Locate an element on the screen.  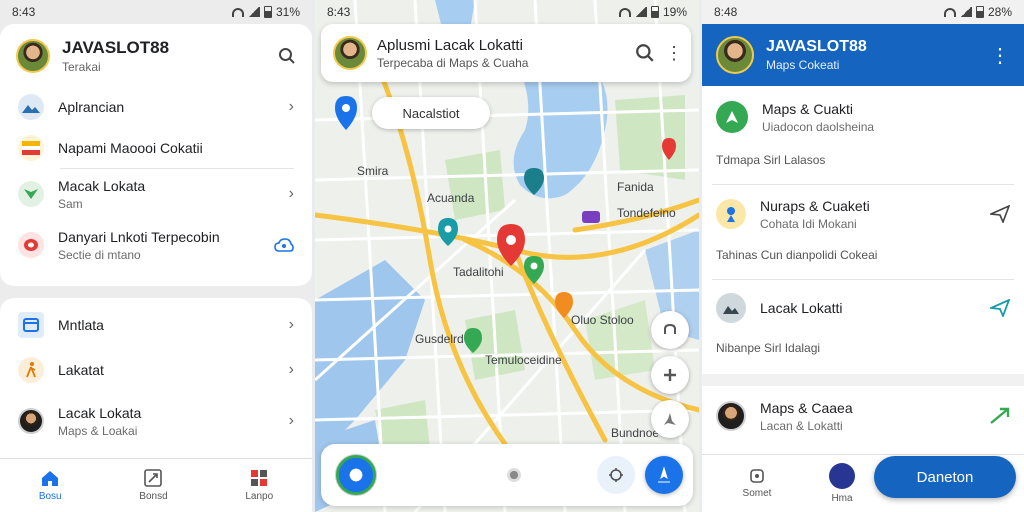
navigate-icon is located at coordinates (1000, 308).